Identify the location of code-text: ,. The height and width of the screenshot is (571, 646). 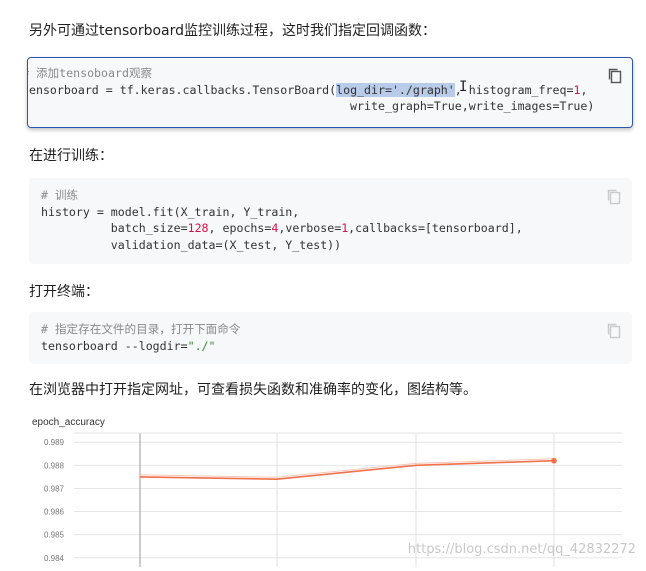
(584, 89).